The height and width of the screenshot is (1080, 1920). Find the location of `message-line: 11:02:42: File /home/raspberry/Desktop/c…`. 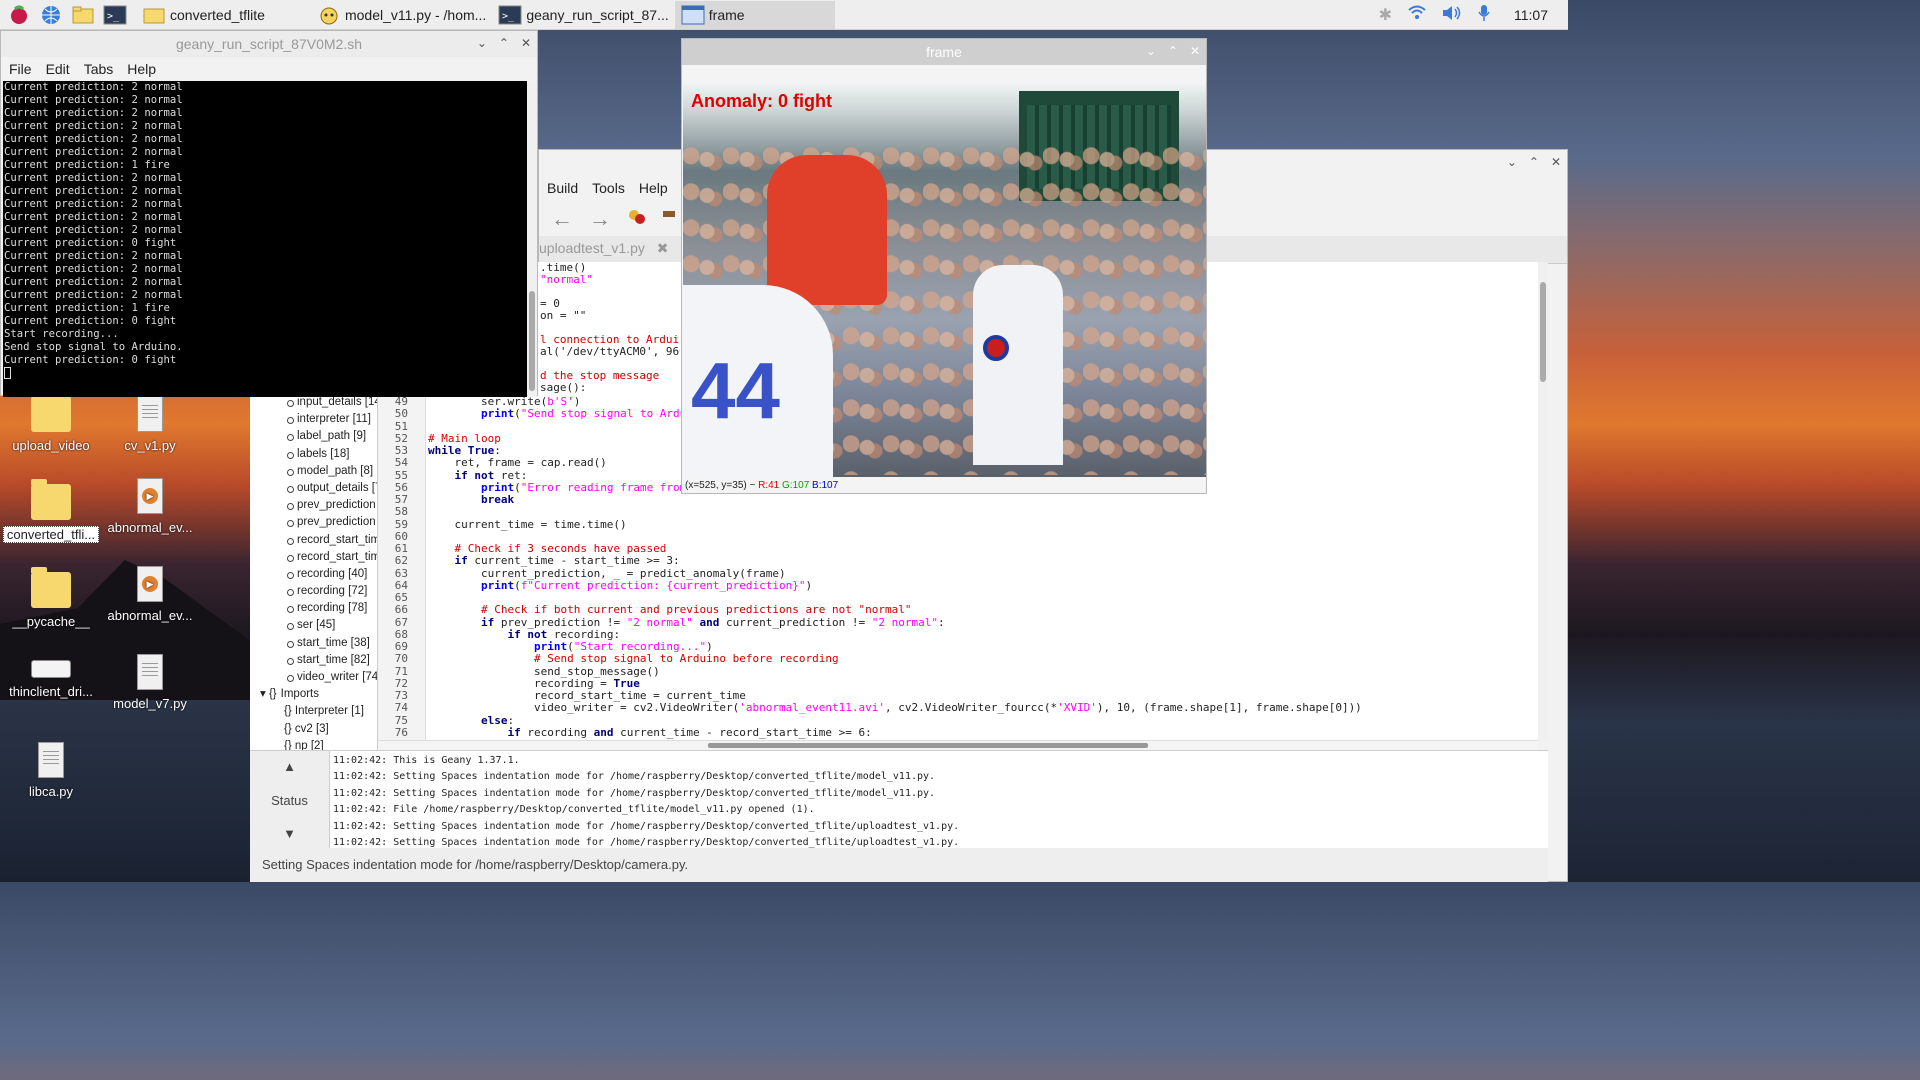

message-line: 11:02:42: File /home/raspberry/Desktop/c… is located at coordinates (646, 810).